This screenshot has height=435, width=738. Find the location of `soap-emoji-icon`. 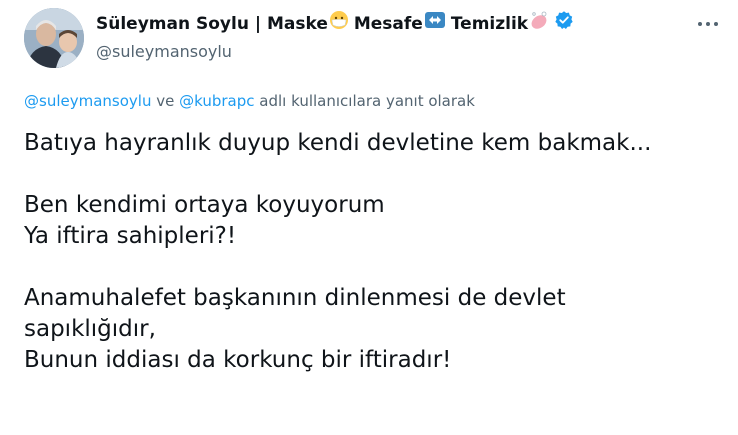

soap-emoji-icon is located at coordinates (539, 23).